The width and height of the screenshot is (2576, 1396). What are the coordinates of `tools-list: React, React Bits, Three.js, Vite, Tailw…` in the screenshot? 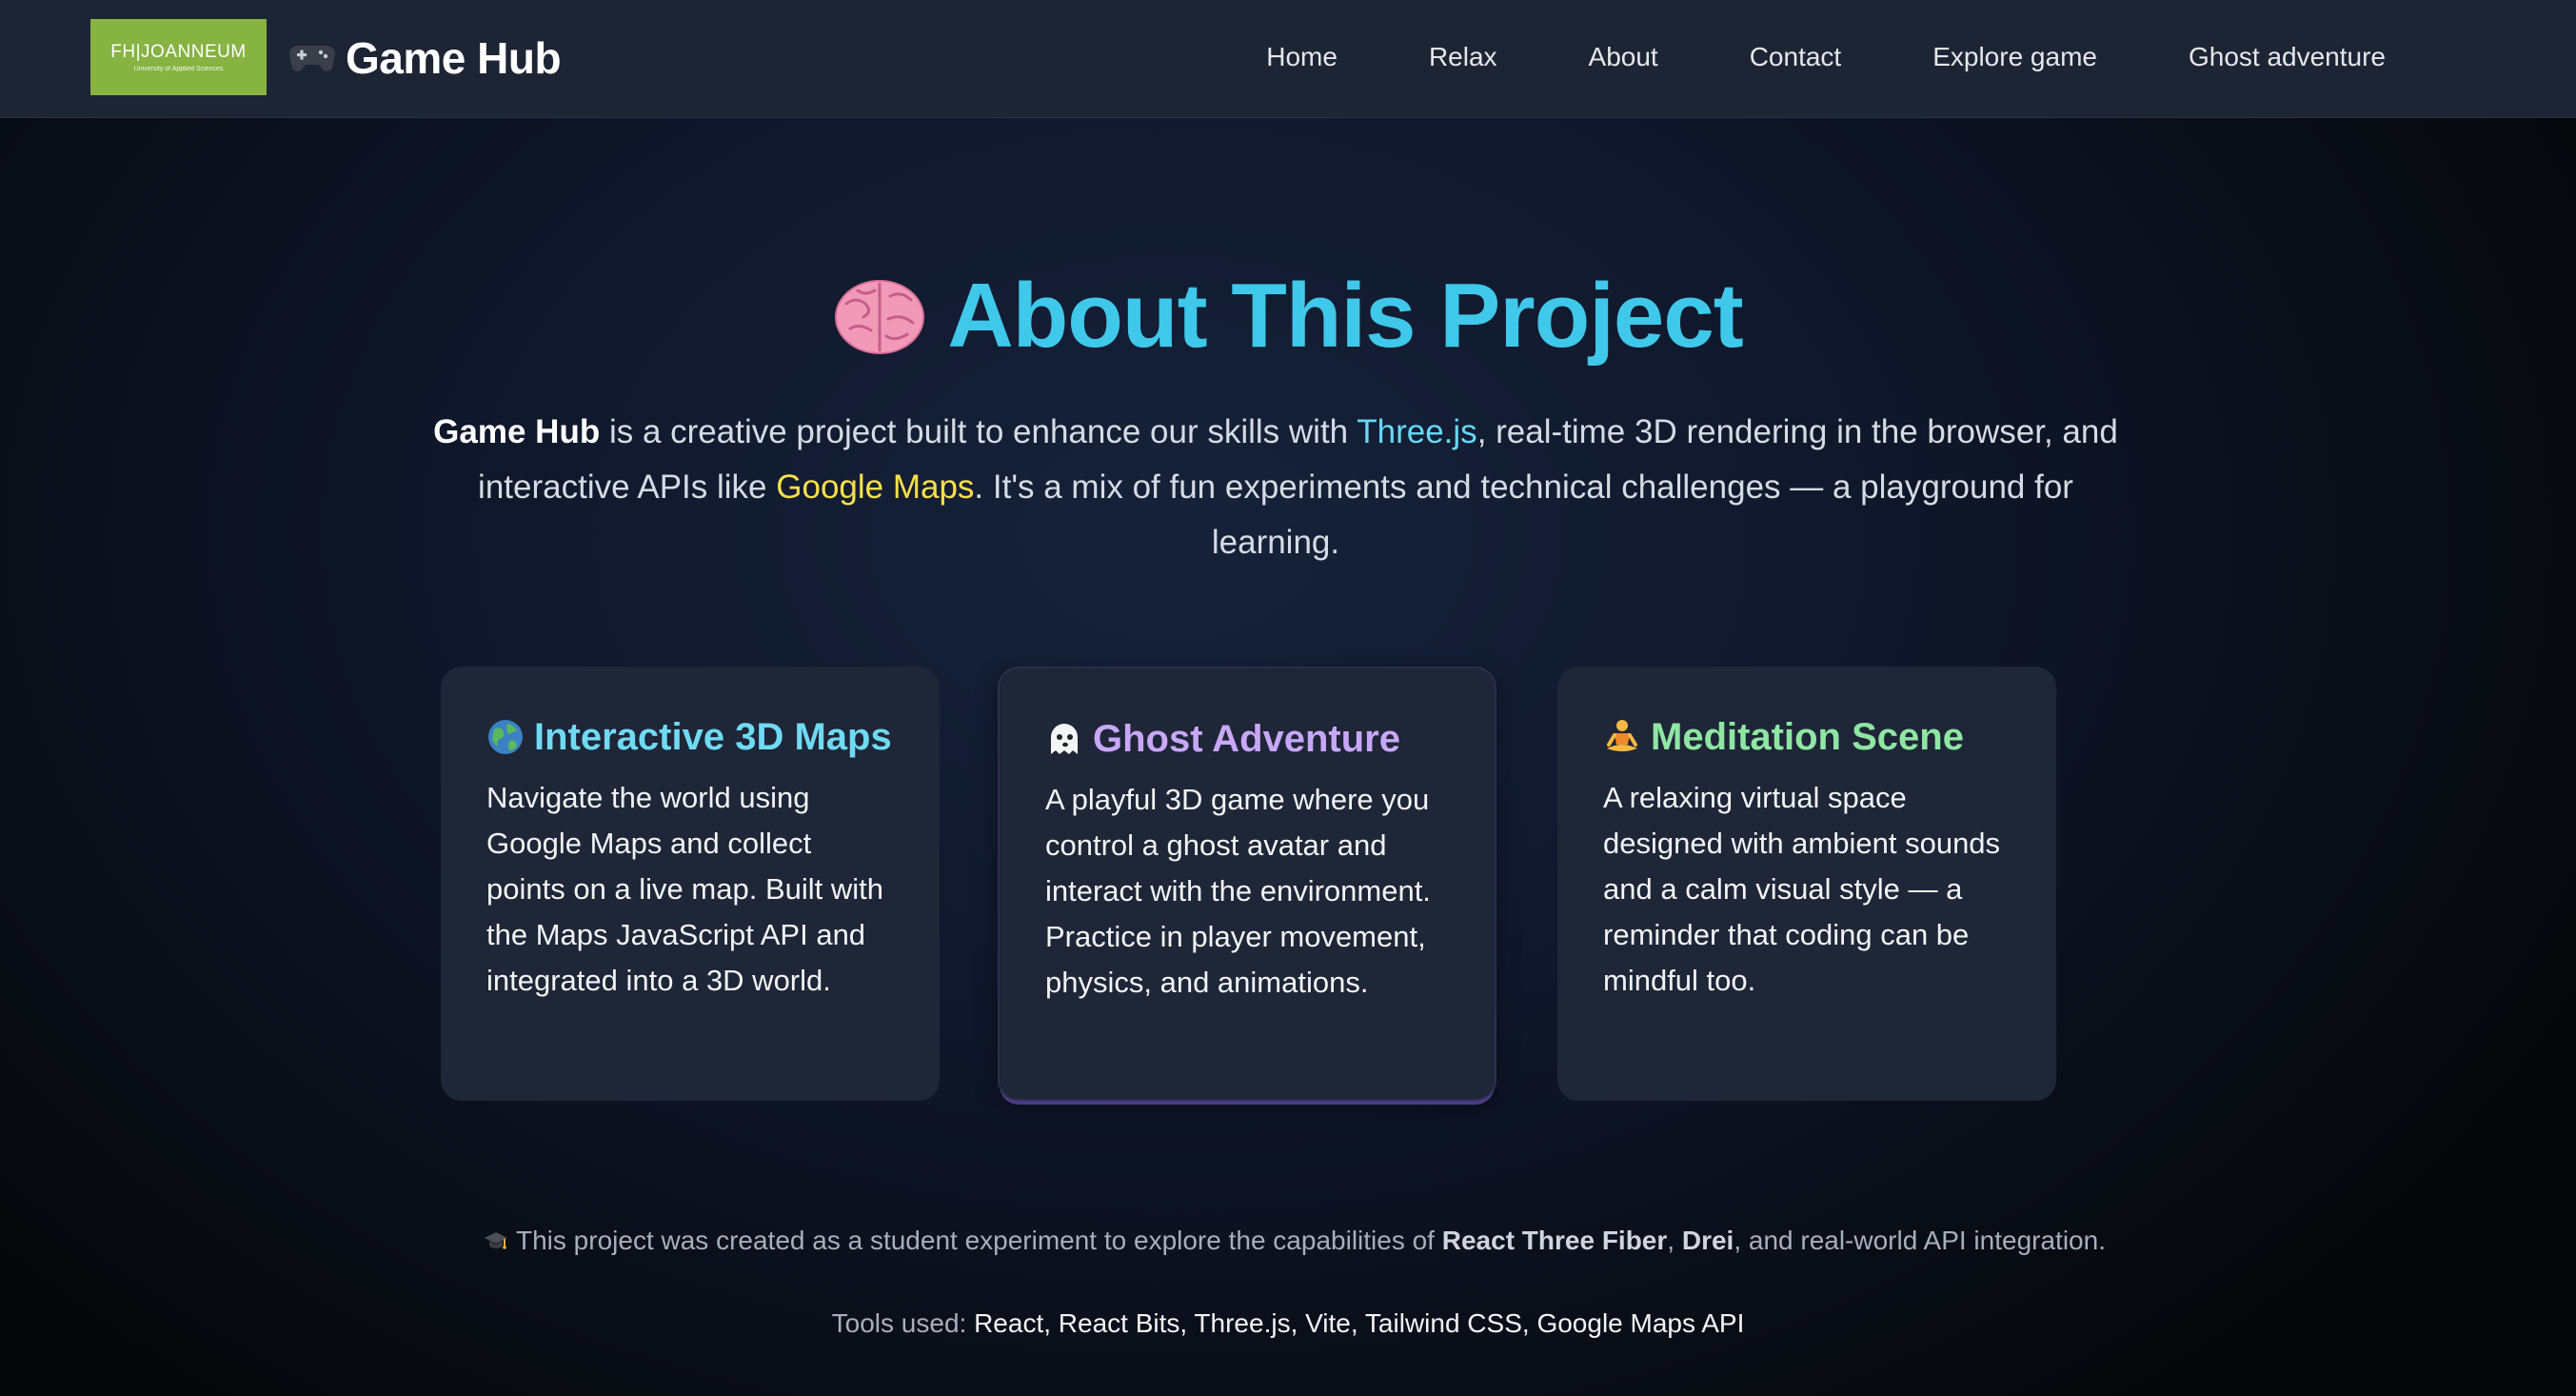 It's located at (1359, 1323).